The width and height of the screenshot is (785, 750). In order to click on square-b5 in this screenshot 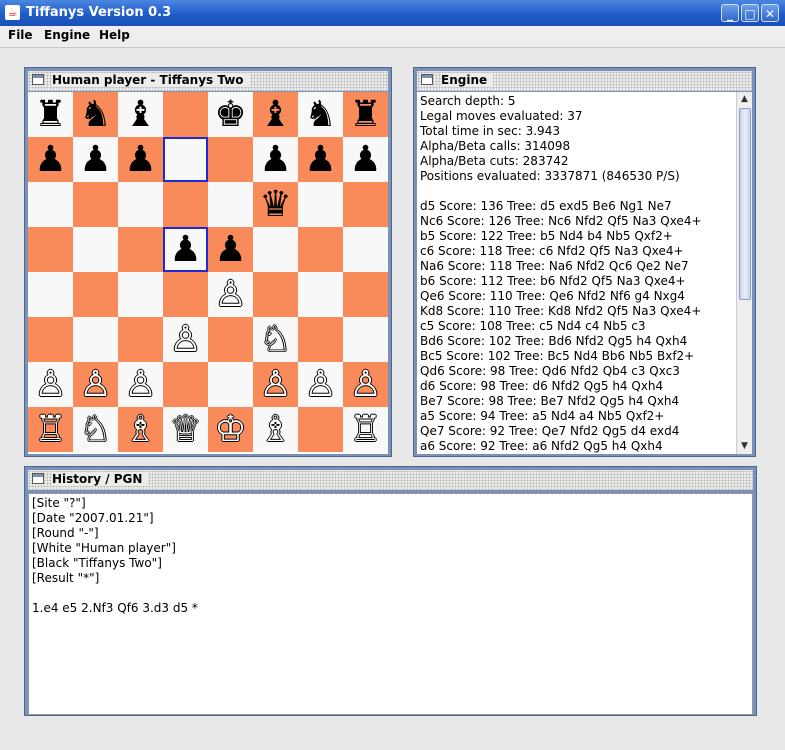, I will do `click(95, 249)`.